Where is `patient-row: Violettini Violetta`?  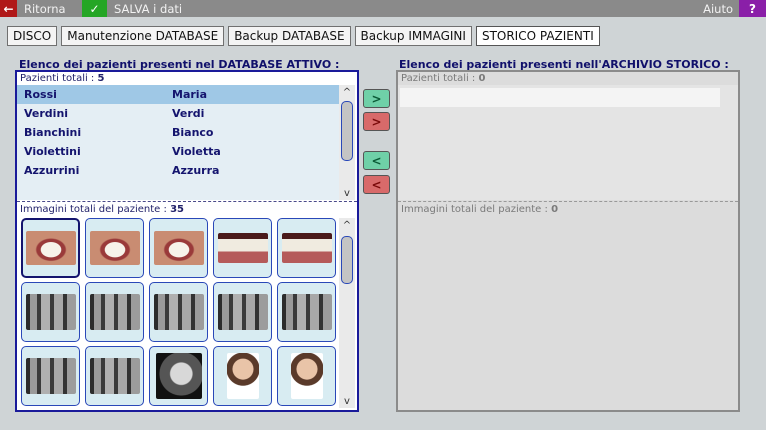 patient-row: Violettini Violetta is located at coordinates (178, 151).